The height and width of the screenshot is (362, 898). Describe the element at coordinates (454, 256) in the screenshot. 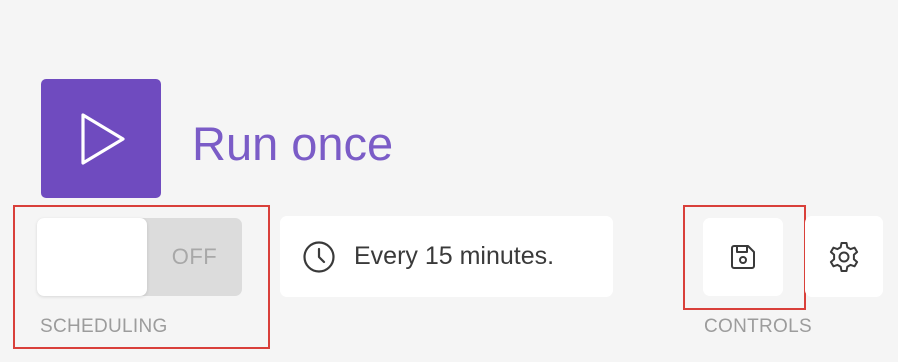

I see `schedule-interval-text: Every 15 minutes.` at that location.